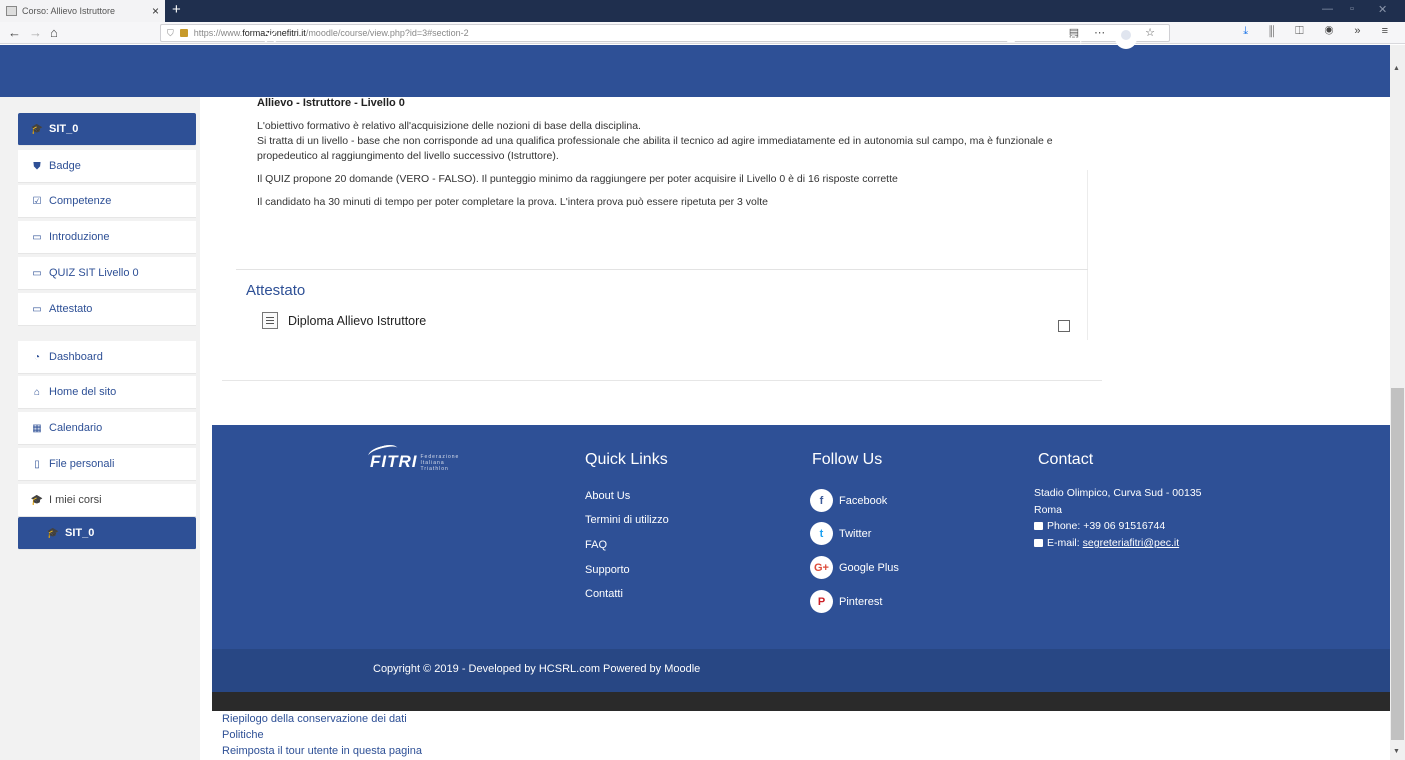  Describe the element at coordinates (357, 321) in the screenshot. I see `activity-label: Diploma Allievo Istruttore` at that location.